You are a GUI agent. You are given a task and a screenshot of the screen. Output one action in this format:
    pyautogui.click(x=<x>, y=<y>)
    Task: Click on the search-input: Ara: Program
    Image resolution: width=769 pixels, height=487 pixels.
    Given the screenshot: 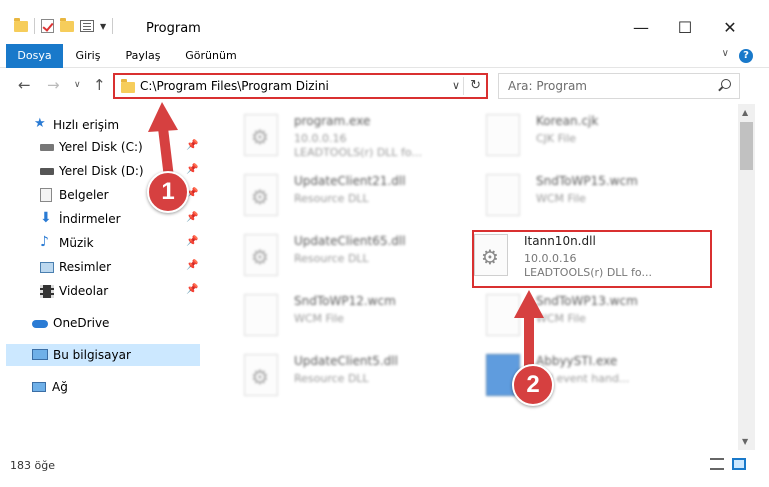 What is the action you would take?
    pyautogui.click(x=547, y=86)
    